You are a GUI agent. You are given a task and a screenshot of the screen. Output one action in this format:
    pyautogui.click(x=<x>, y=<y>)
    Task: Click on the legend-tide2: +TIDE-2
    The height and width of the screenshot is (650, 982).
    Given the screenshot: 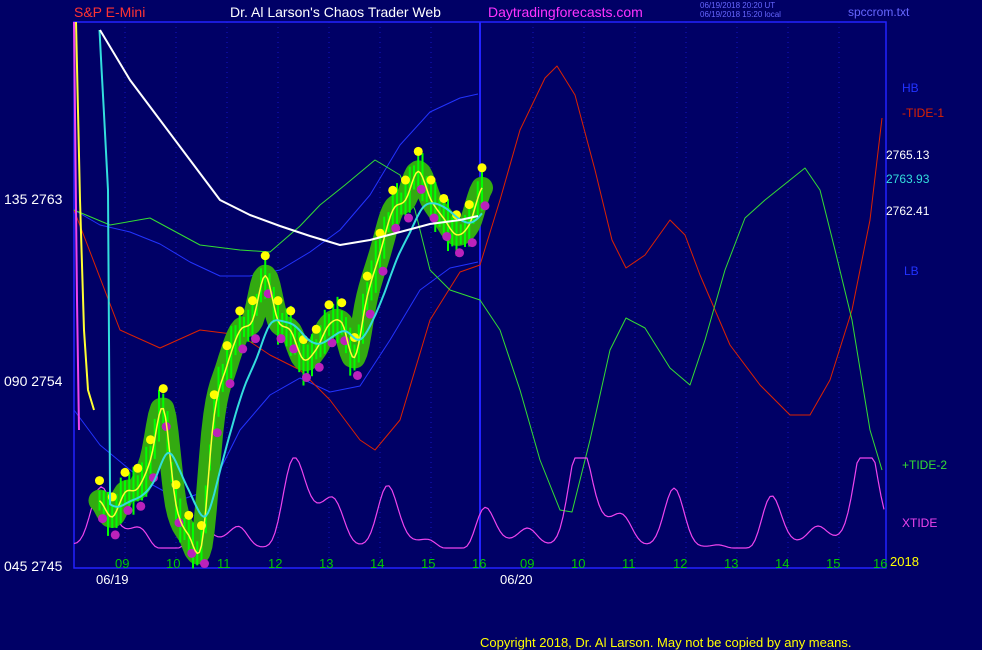 What is the action you would take?
    pyautogui.click(x=925, y=465)
    